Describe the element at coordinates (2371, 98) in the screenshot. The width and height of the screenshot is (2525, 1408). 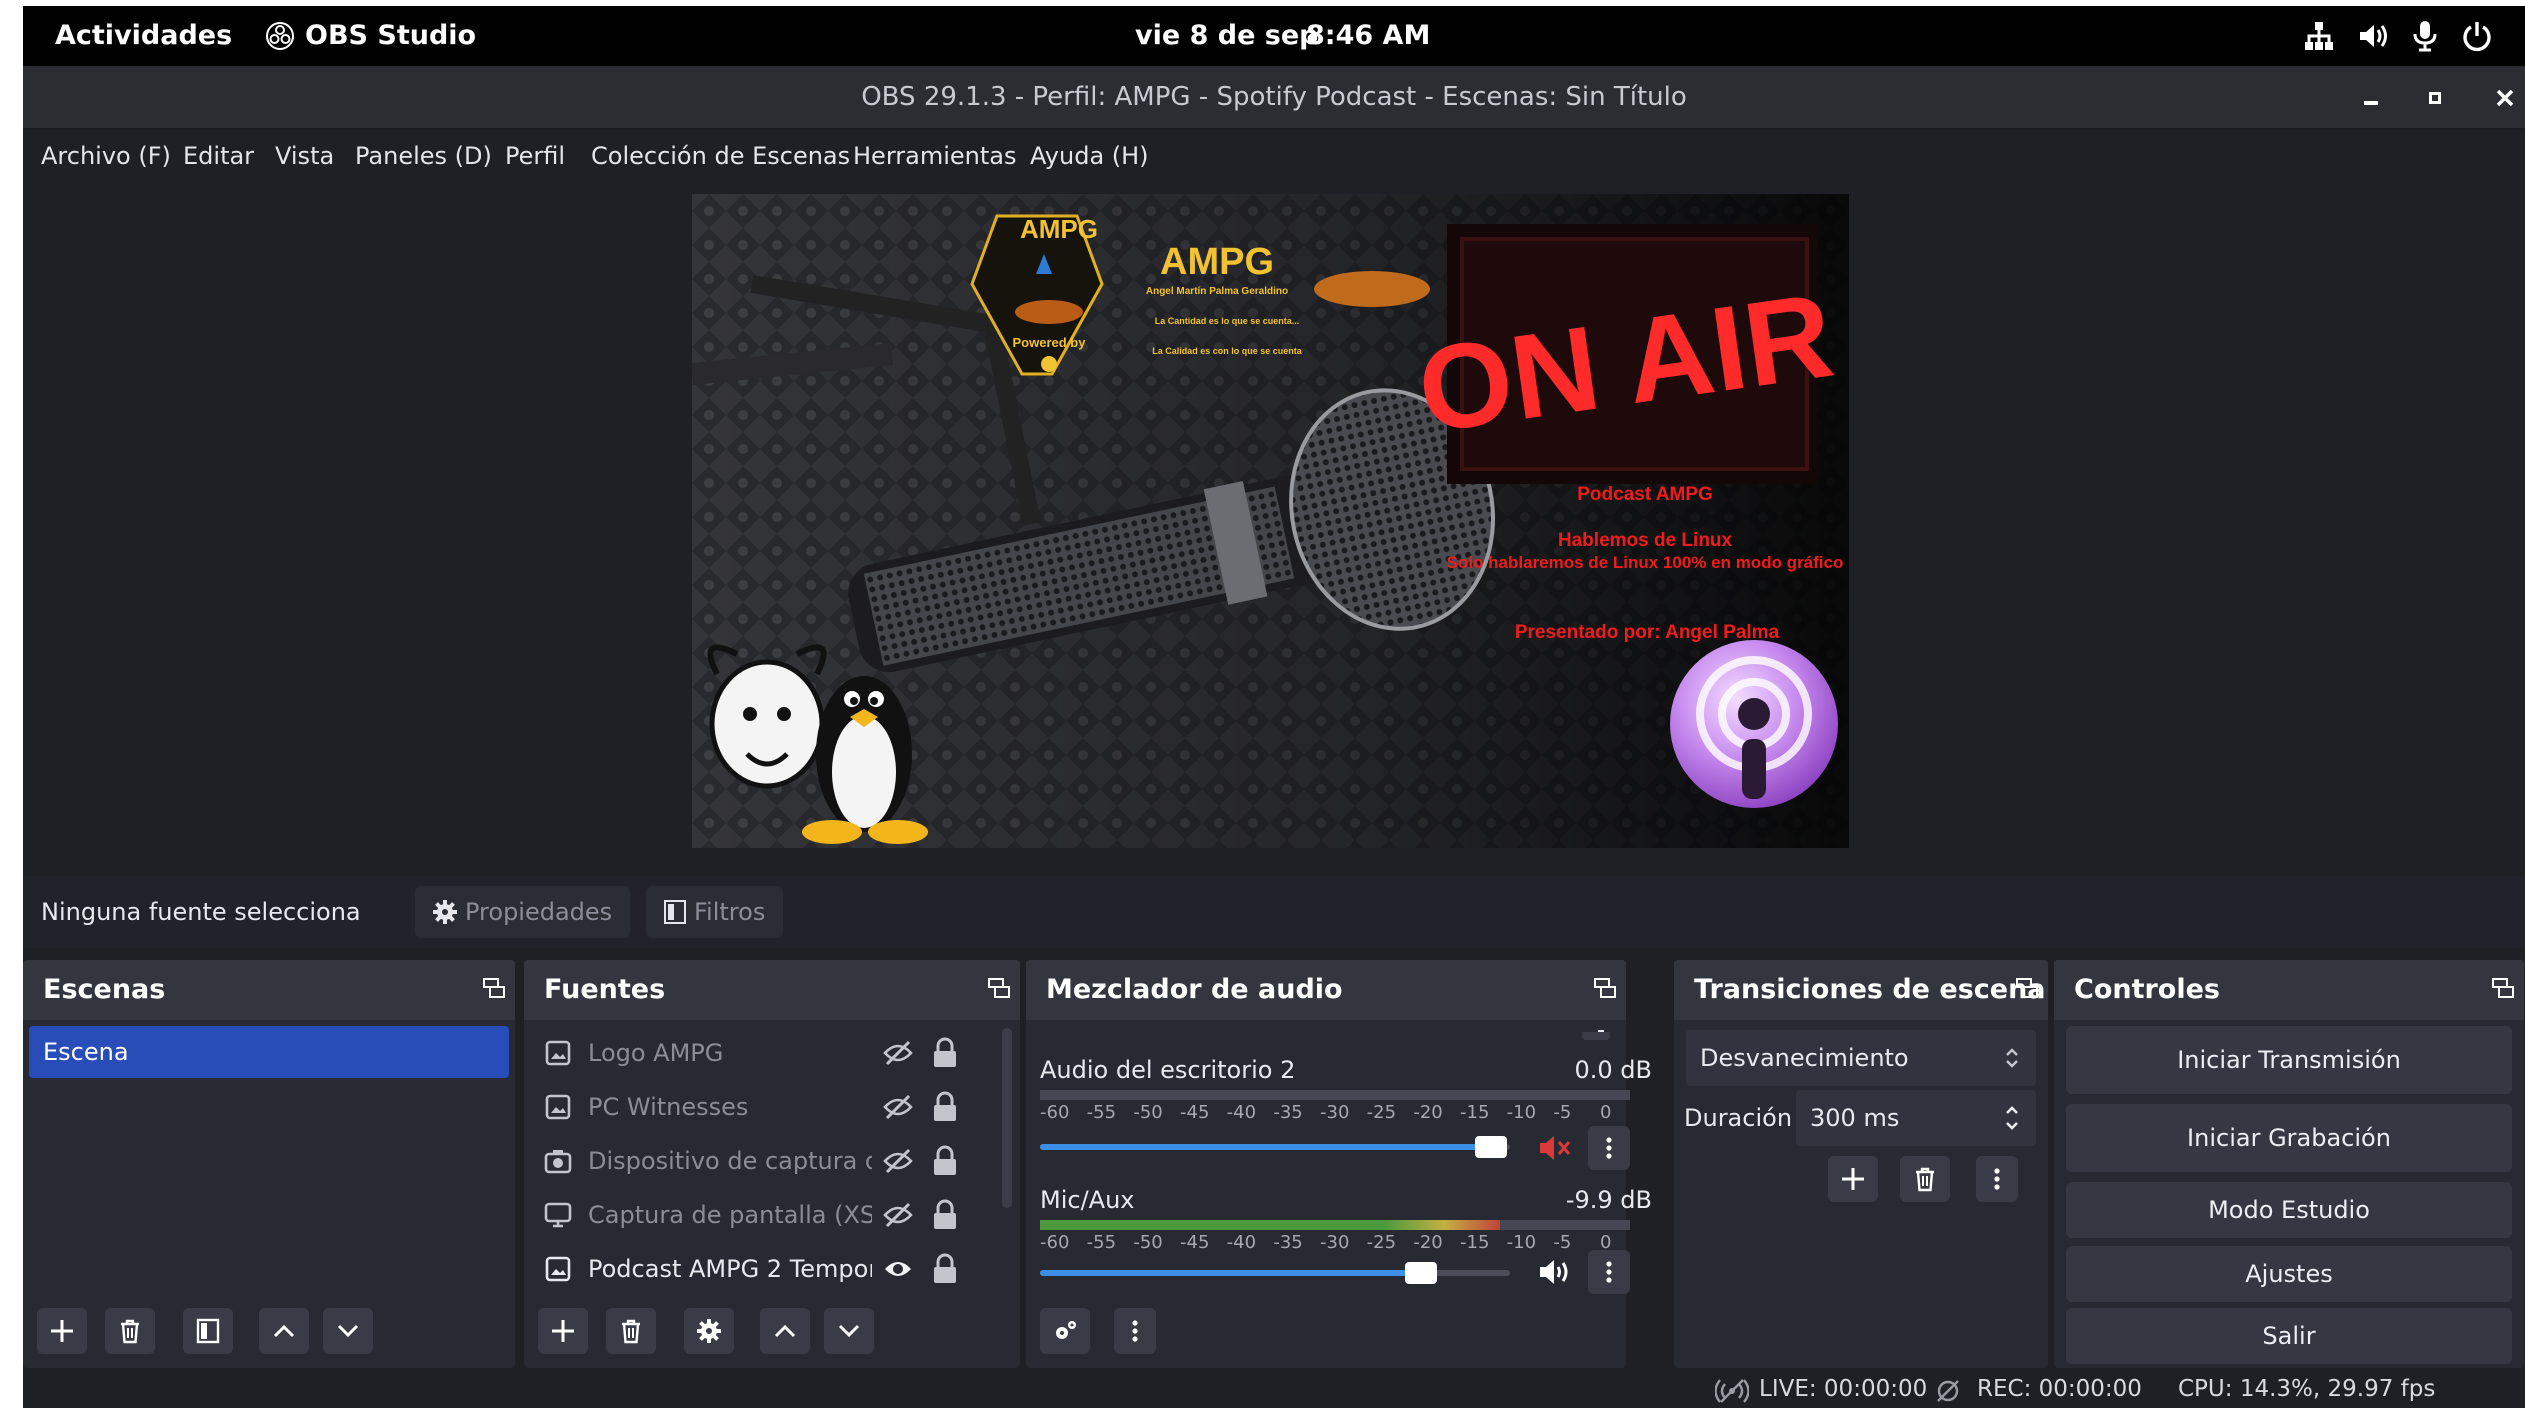
I see `minimize-button` at that location.